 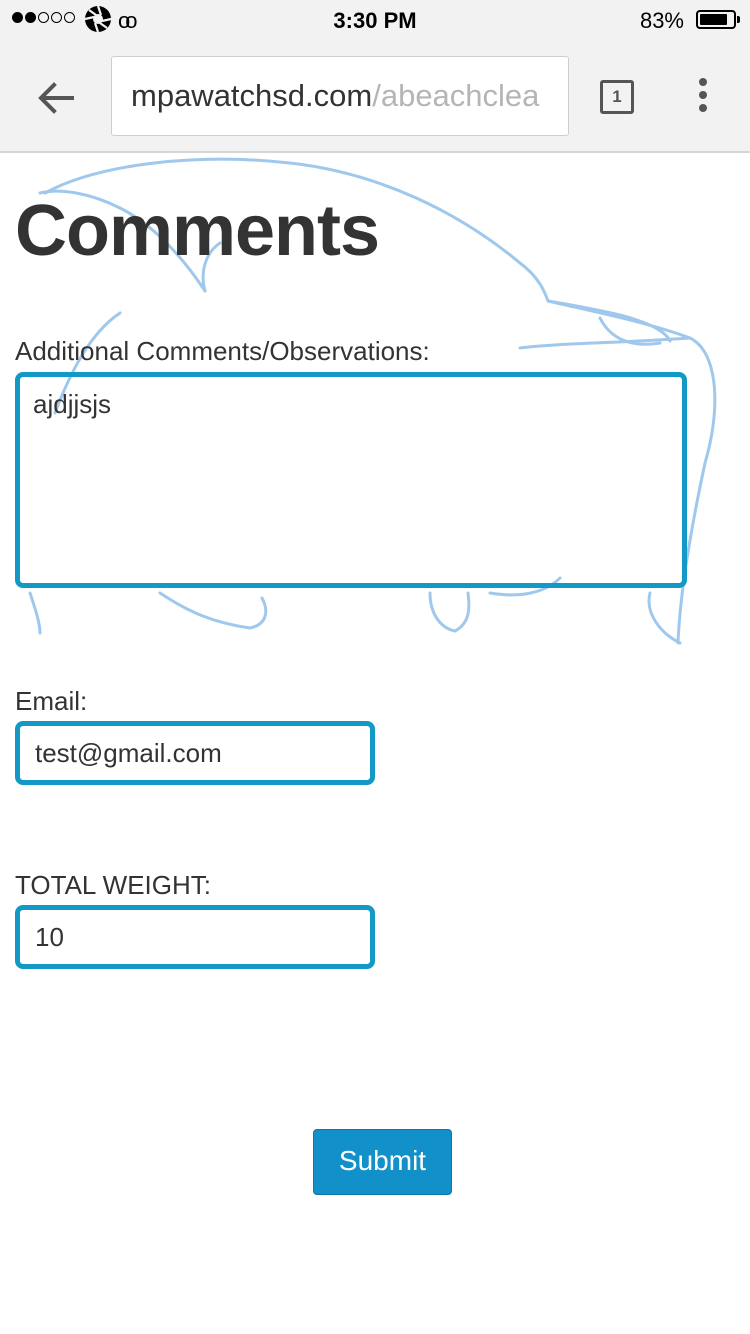 I want to click on back-arrow-icon, so click(x=56, y=98).